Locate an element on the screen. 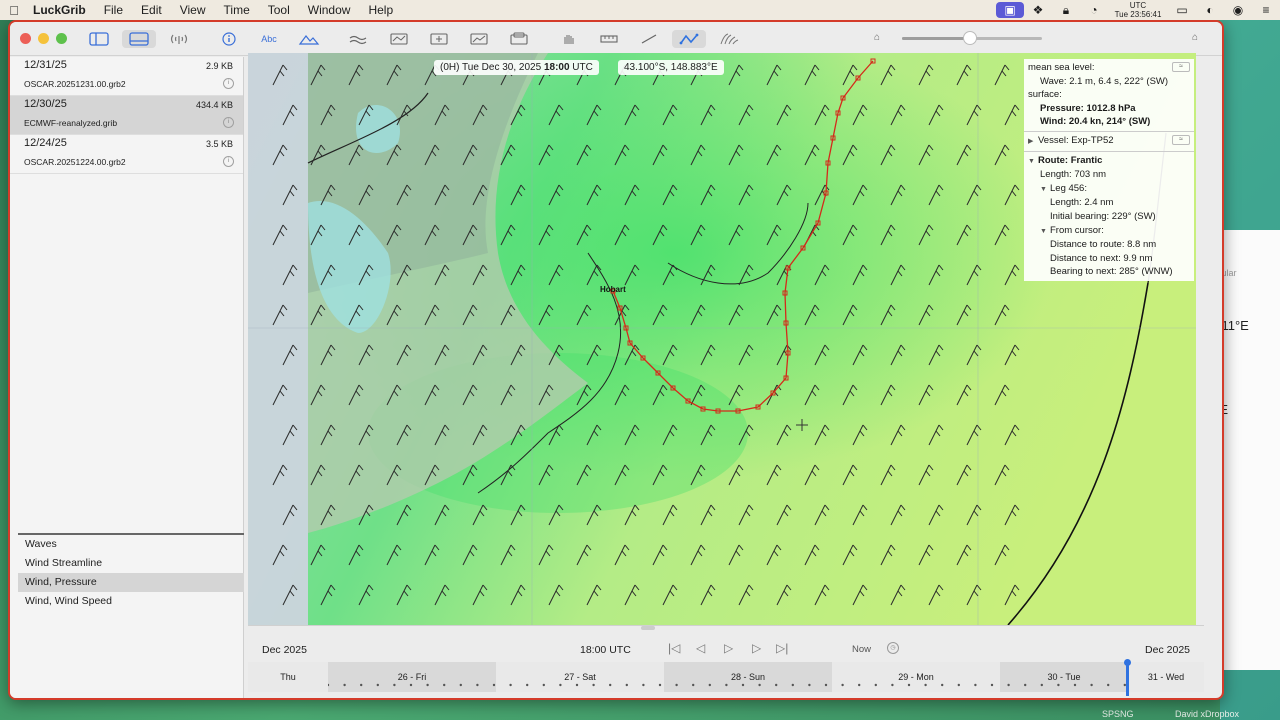 The height and width of the screenshot is (720, 1280). menu-help: Help is located at coordinates (380, 10).